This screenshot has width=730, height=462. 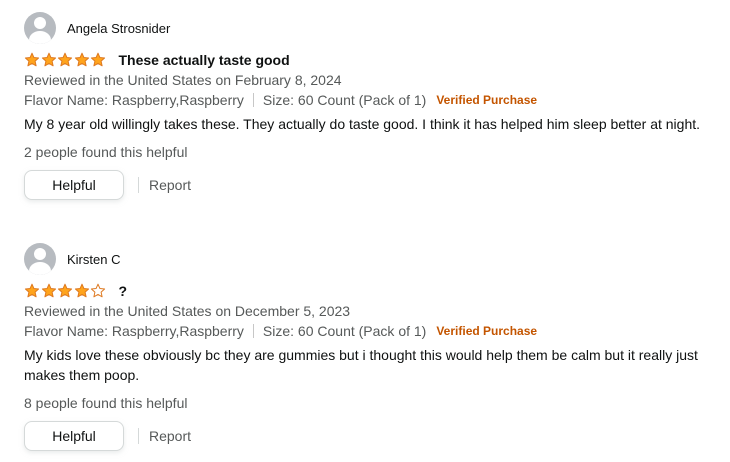 What do you see at coordinates (98, 290) in the screenshot?
I see `star-empty-icon` at bounding box center [98, 290].